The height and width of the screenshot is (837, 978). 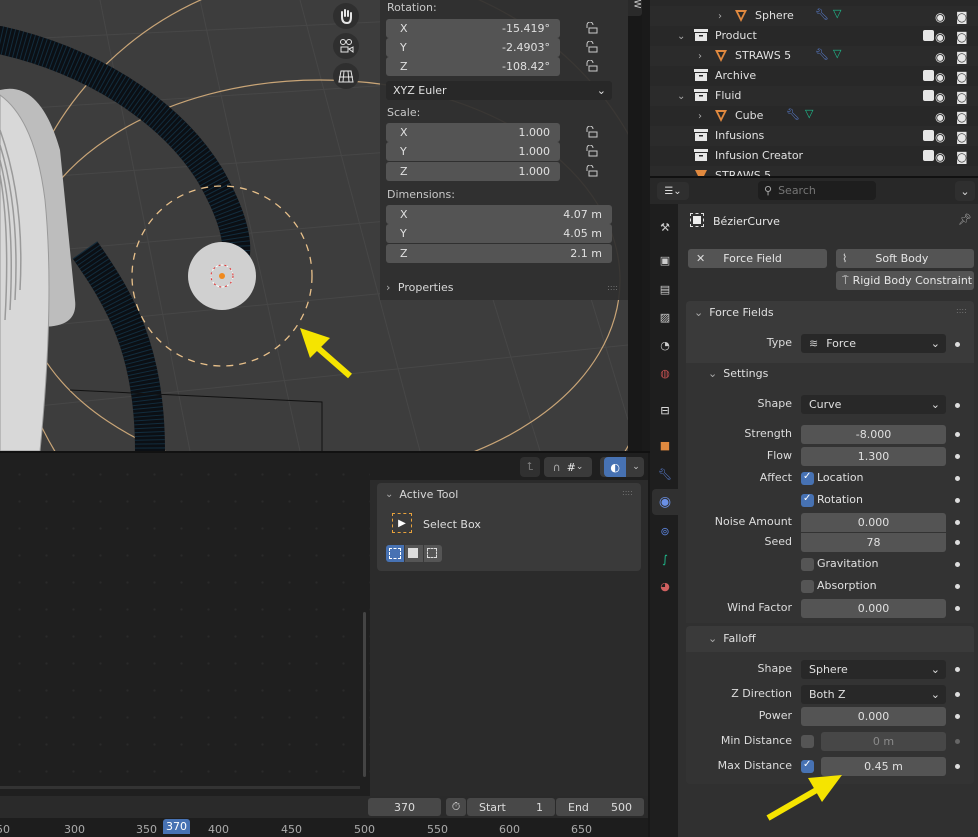 What do you see at coordinates (473, 132) in the screenshot?
I see `scale-x-field: X 1.000` at bounding box center [473, 132].